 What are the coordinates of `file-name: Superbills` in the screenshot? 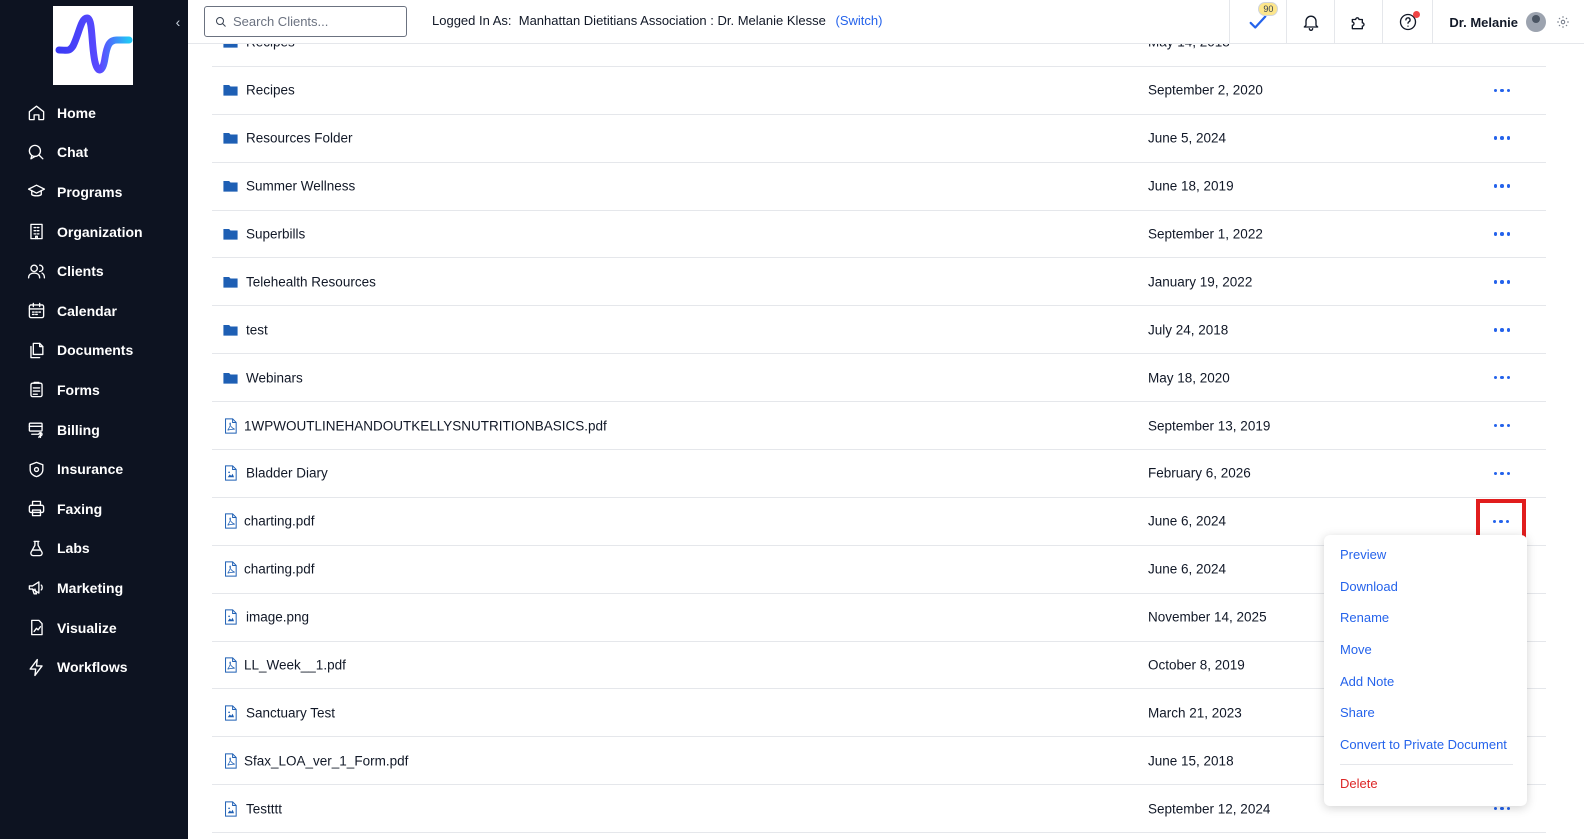 It's located at (275, 234).